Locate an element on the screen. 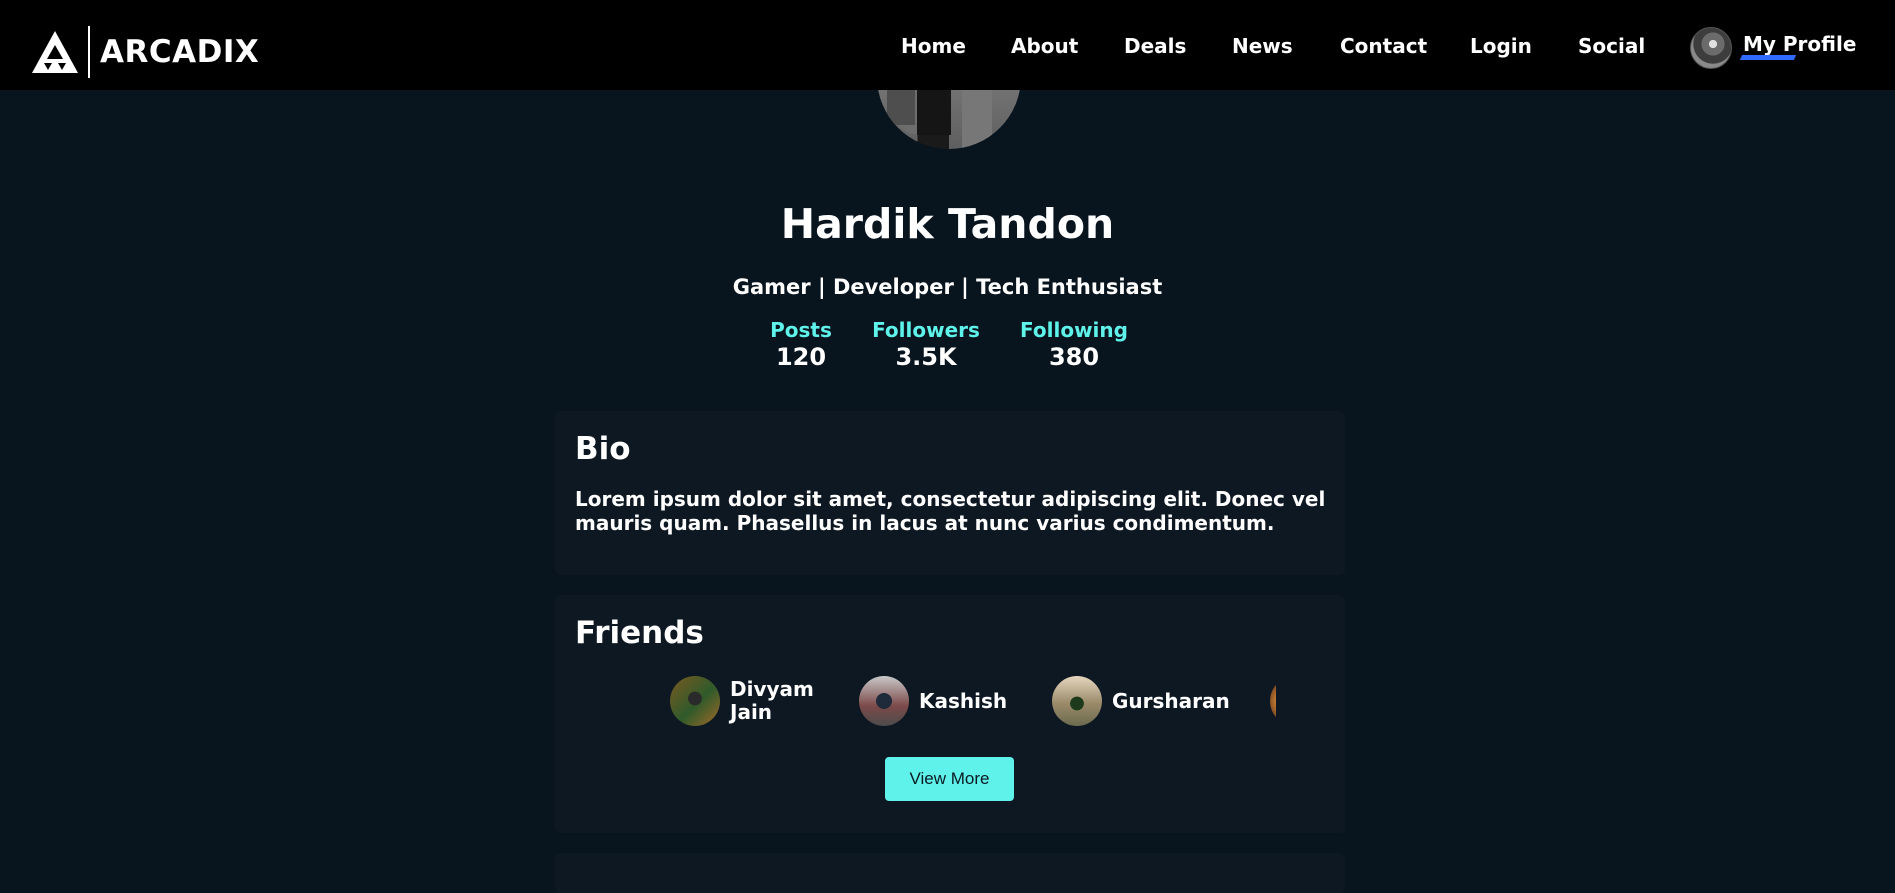 This screenshot has height=893, width=1895. logo-divider is located at coordinates (89, 52).